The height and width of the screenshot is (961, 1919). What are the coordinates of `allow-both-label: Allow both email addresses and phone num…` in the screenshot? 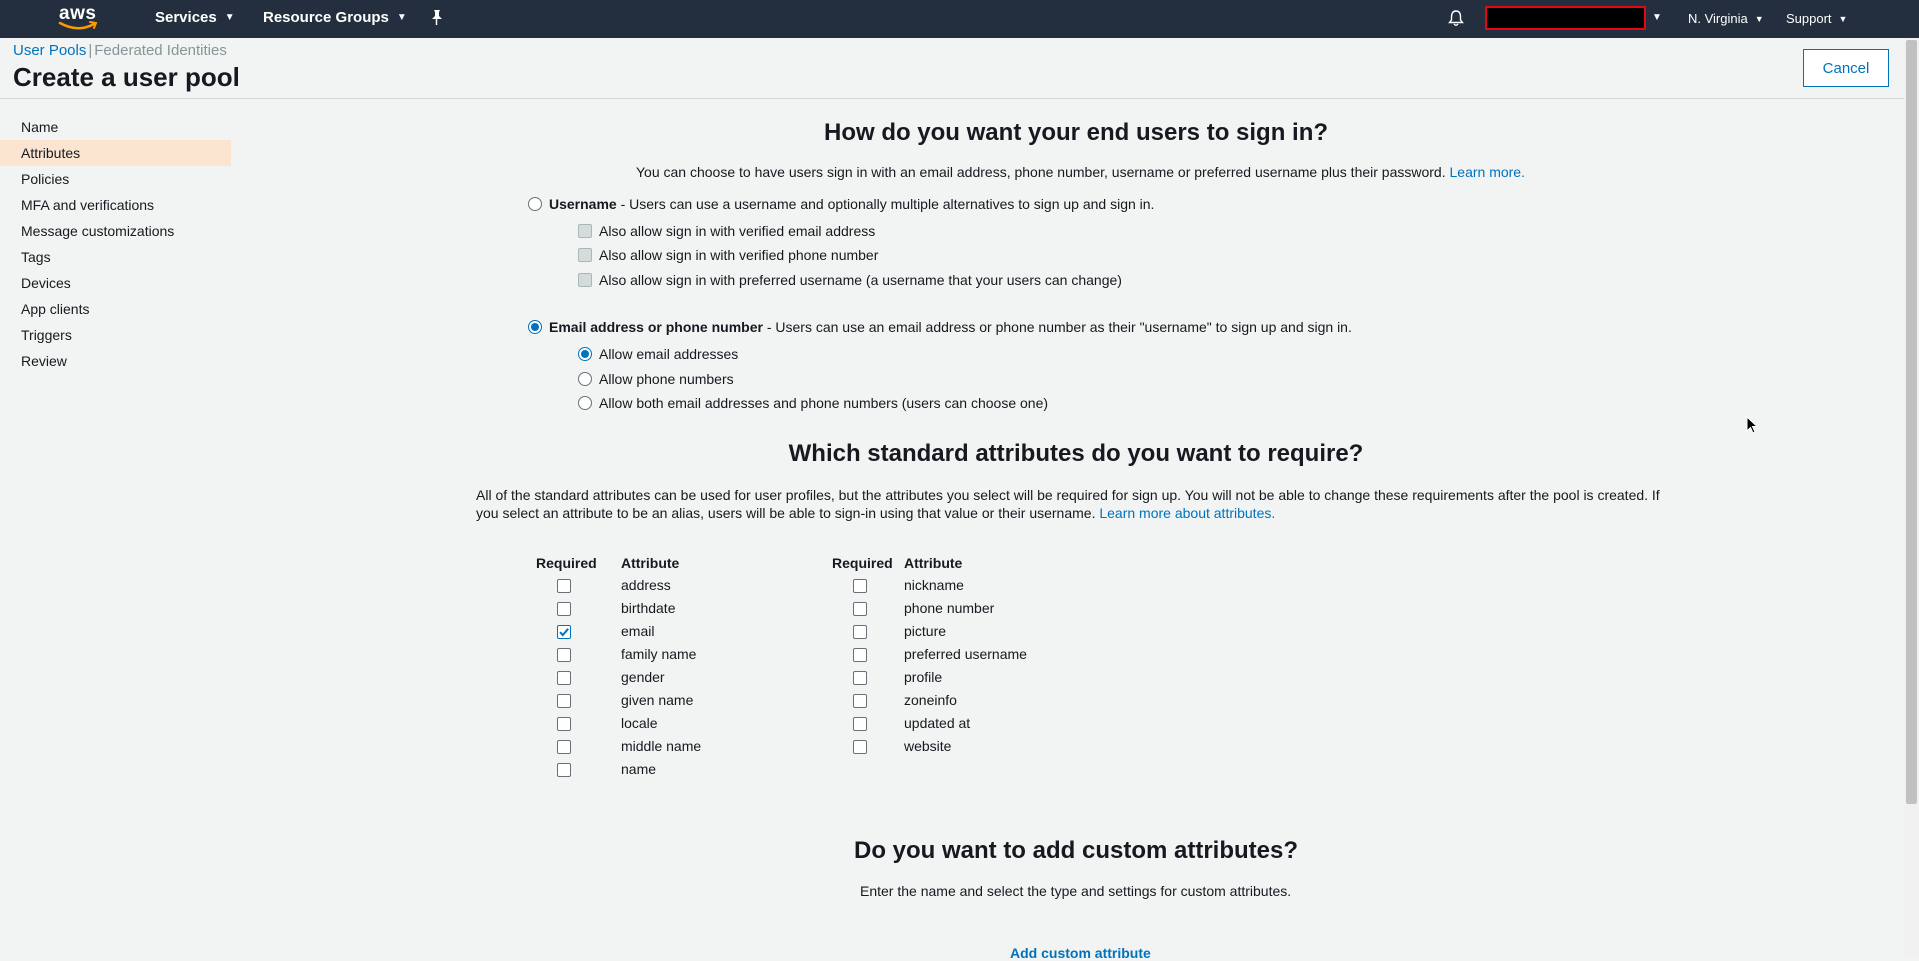 It's located at (823, 403).